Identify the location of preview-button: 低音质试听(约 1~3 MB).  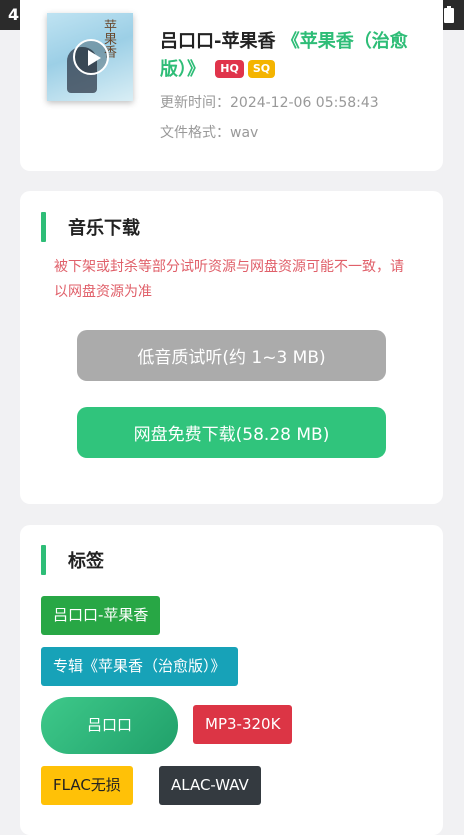
(231, 355).